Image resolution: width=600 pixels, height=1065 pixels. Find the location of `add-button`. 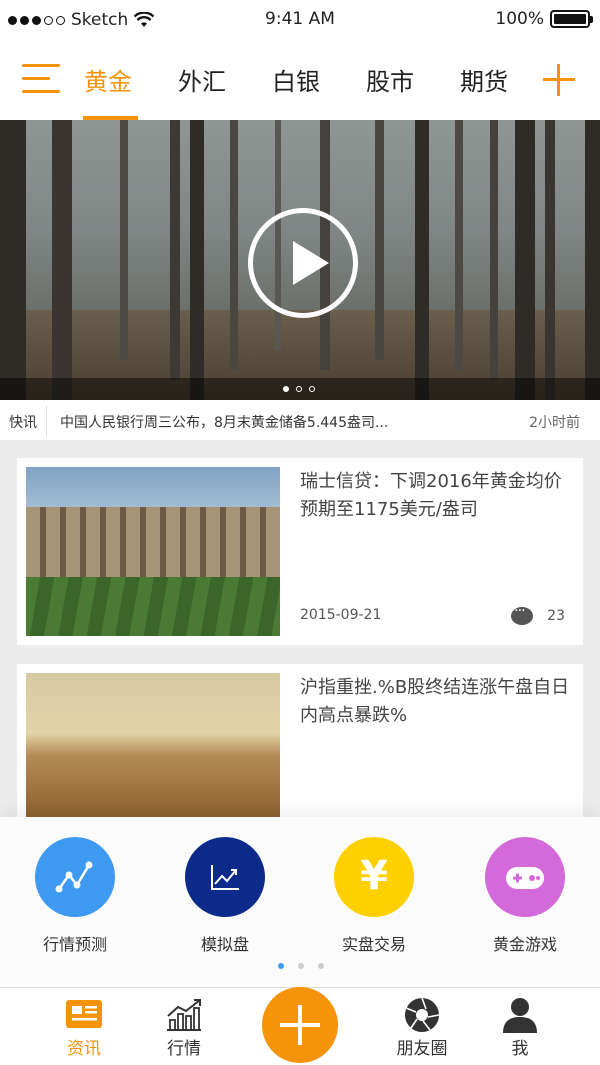

add-button is located at coordinates (300, 1025).